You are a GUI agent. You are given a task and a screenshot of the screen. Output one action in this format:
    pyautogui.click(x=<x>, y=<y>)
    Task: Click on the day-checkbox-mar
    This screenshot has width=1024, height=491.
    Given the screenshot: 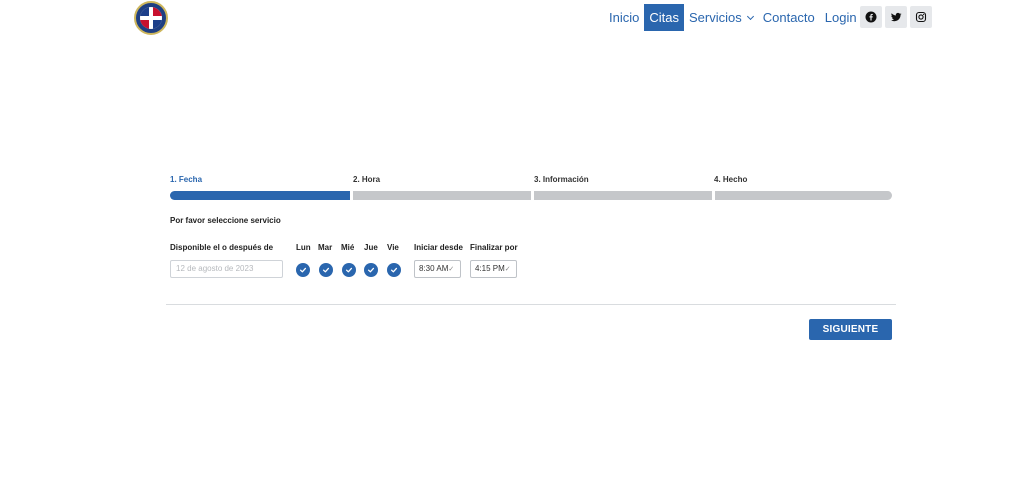 What is the action you would take?
    pyautogui.click(x=326, y=270)
    